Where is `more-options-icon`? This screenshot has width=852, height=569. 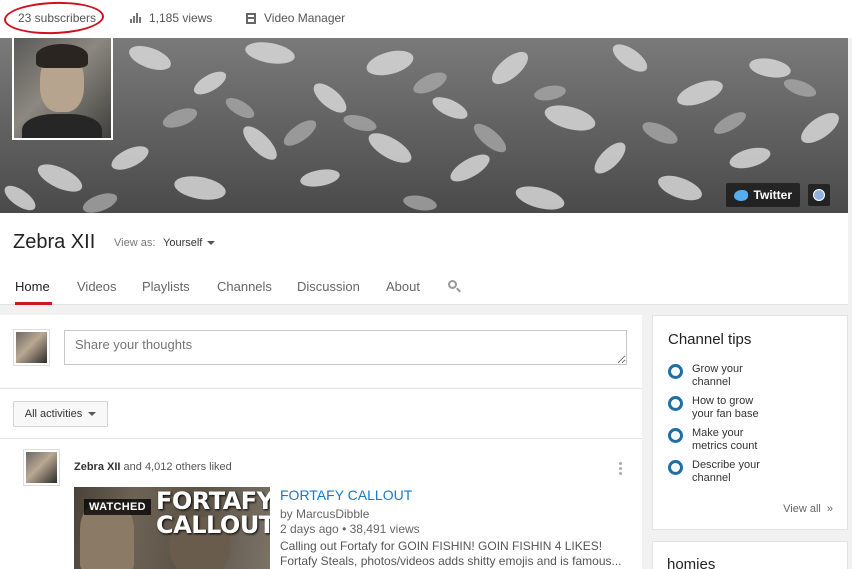
more-options-icon is located at coordinates (621, 468).